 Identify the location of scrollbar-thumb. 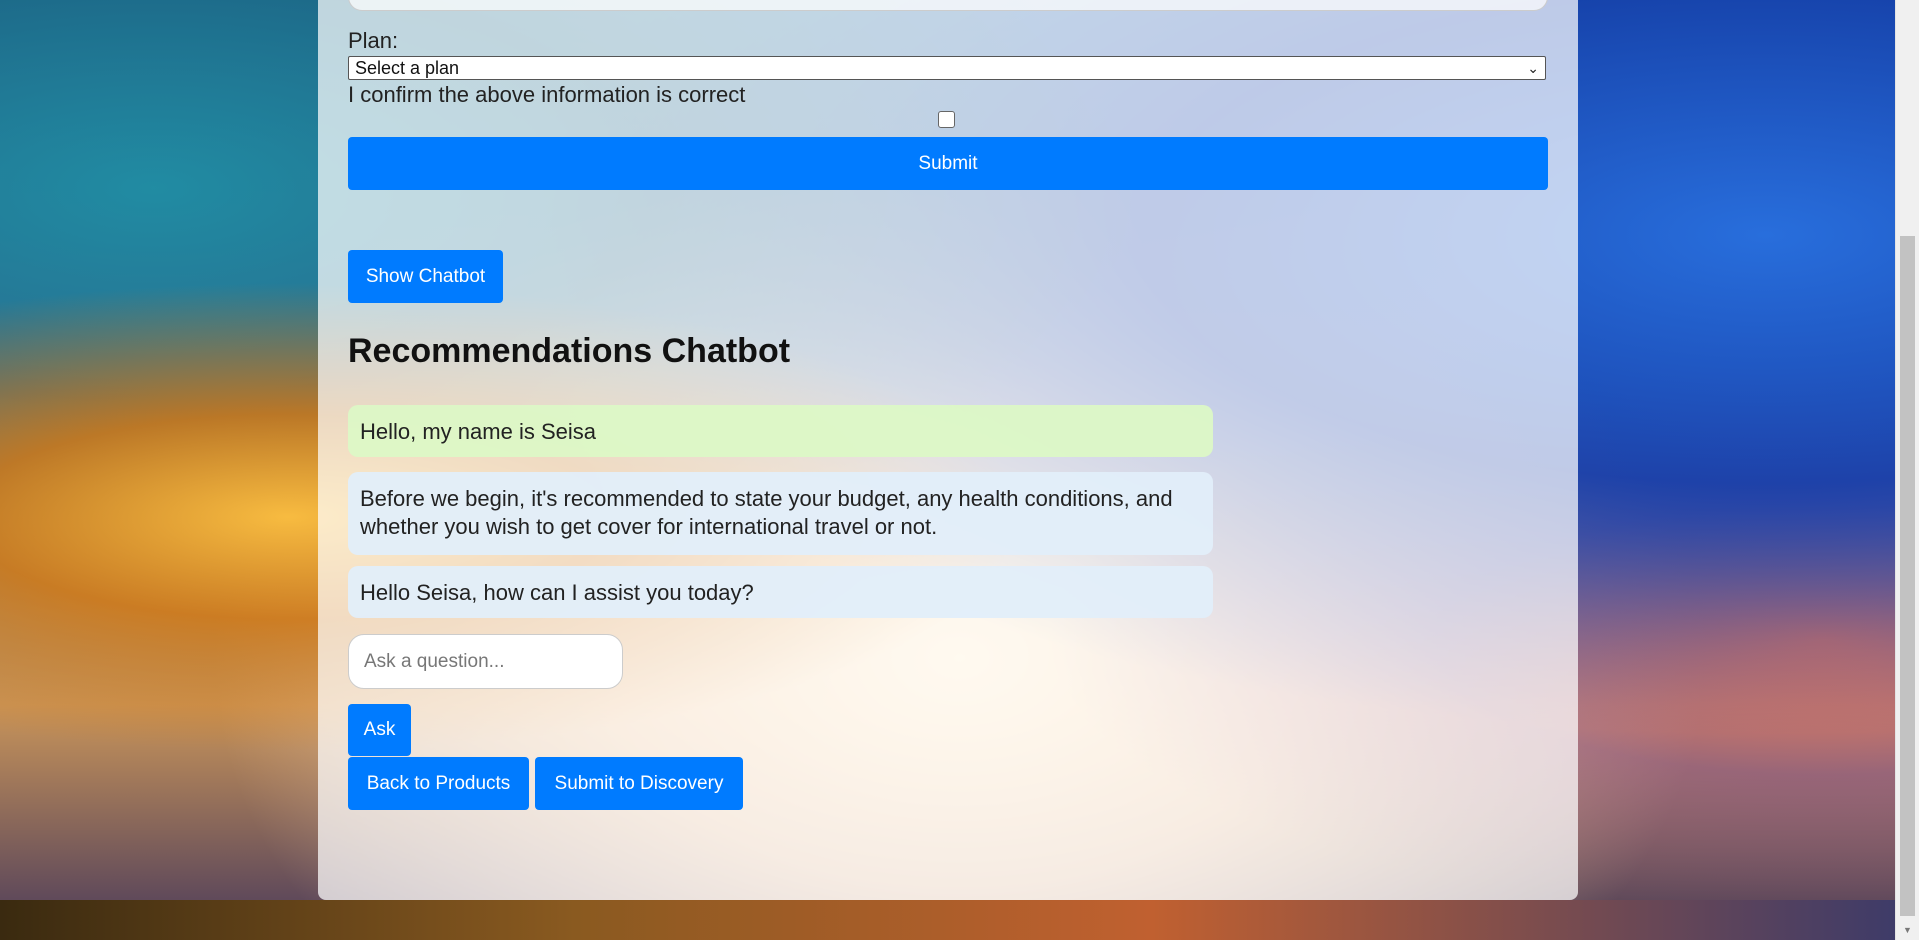
(1907, 576).